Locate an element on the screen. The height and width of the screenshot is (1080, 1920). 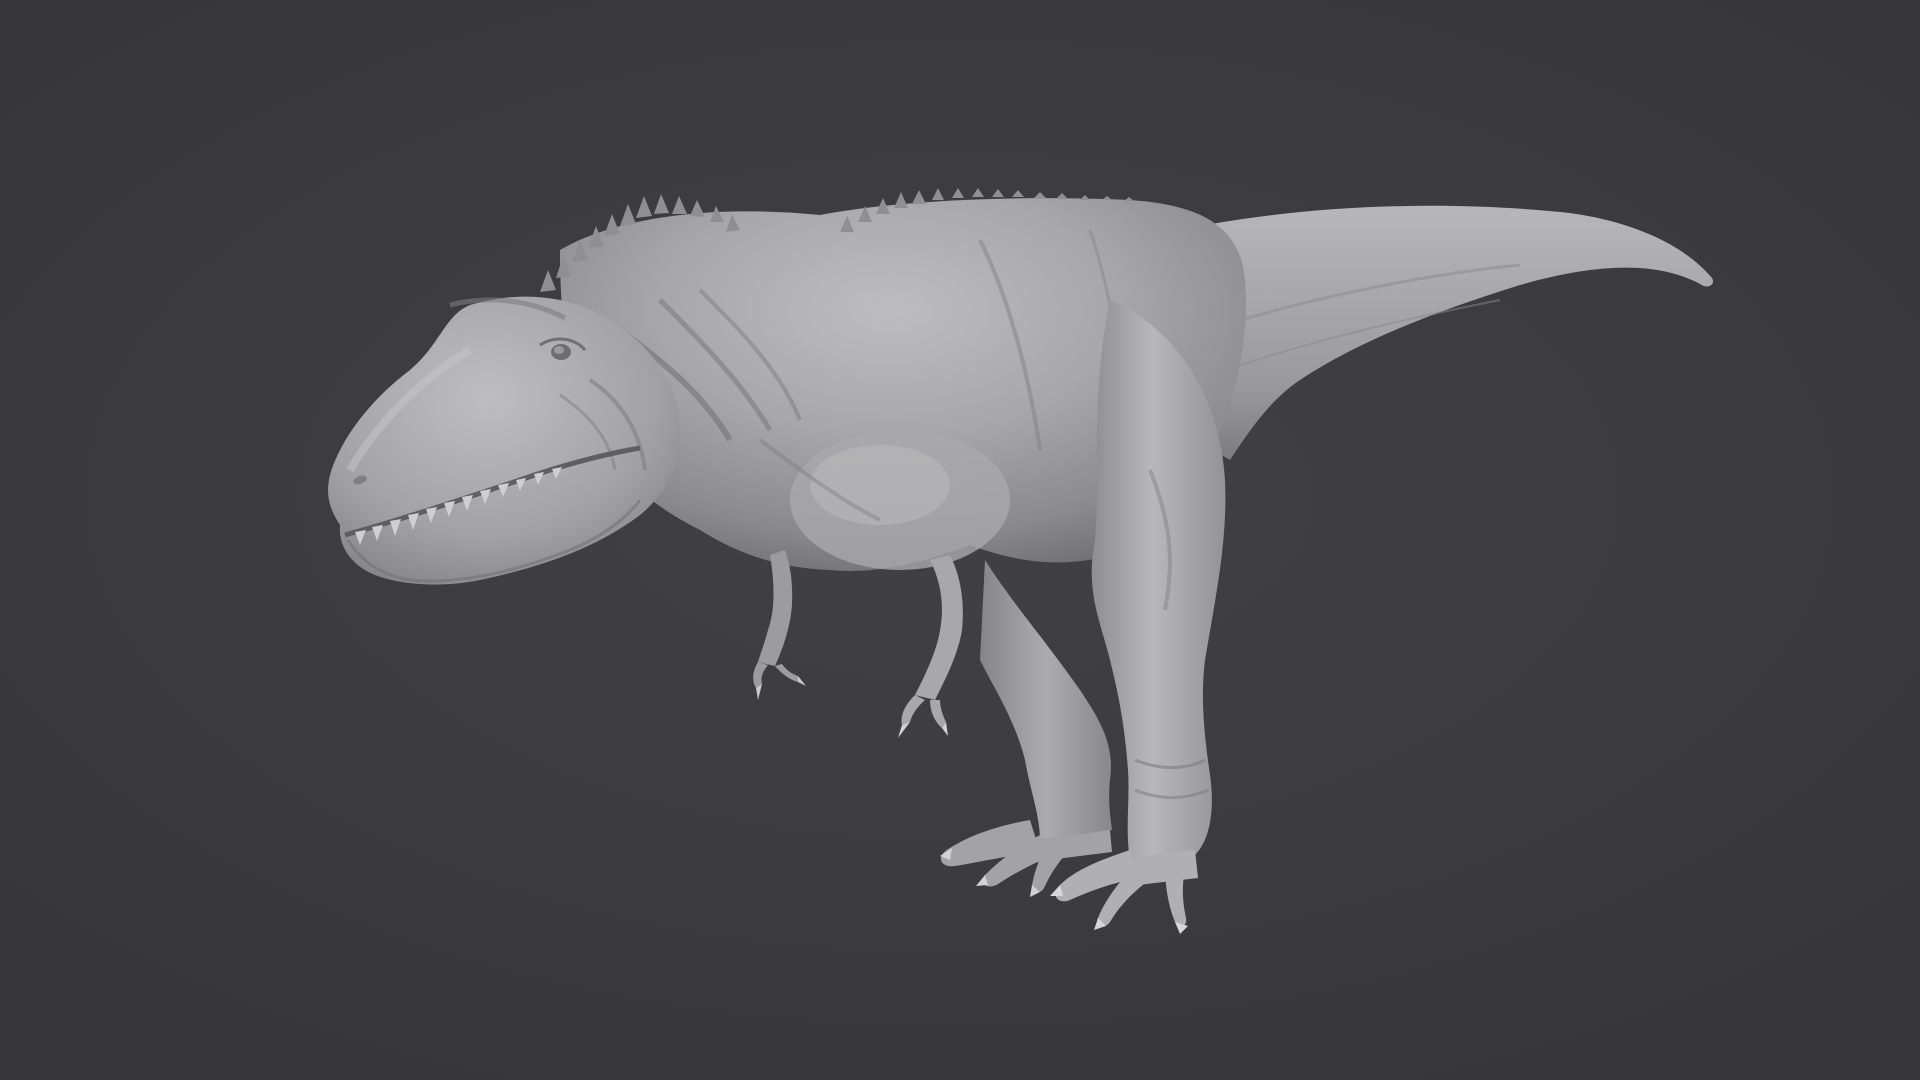
near-foot is located at coordinates (1124, 892).